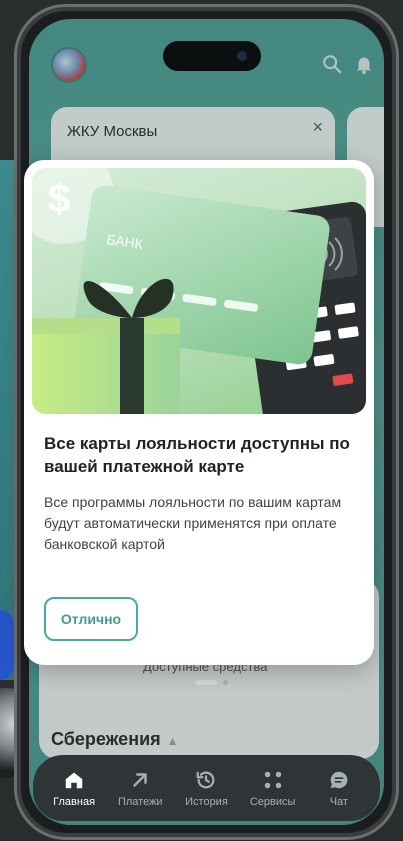 This screenshot has height=841, width=403. Describe the element at coordinates (172, 741) in the screenshot. I see `chevron-up-icon: ▲` at that location.